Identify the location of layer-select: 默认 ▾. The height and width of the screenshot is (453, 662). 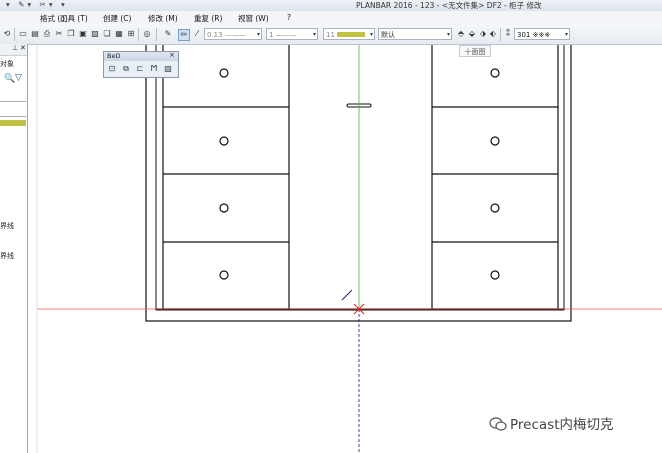
(415, 34).